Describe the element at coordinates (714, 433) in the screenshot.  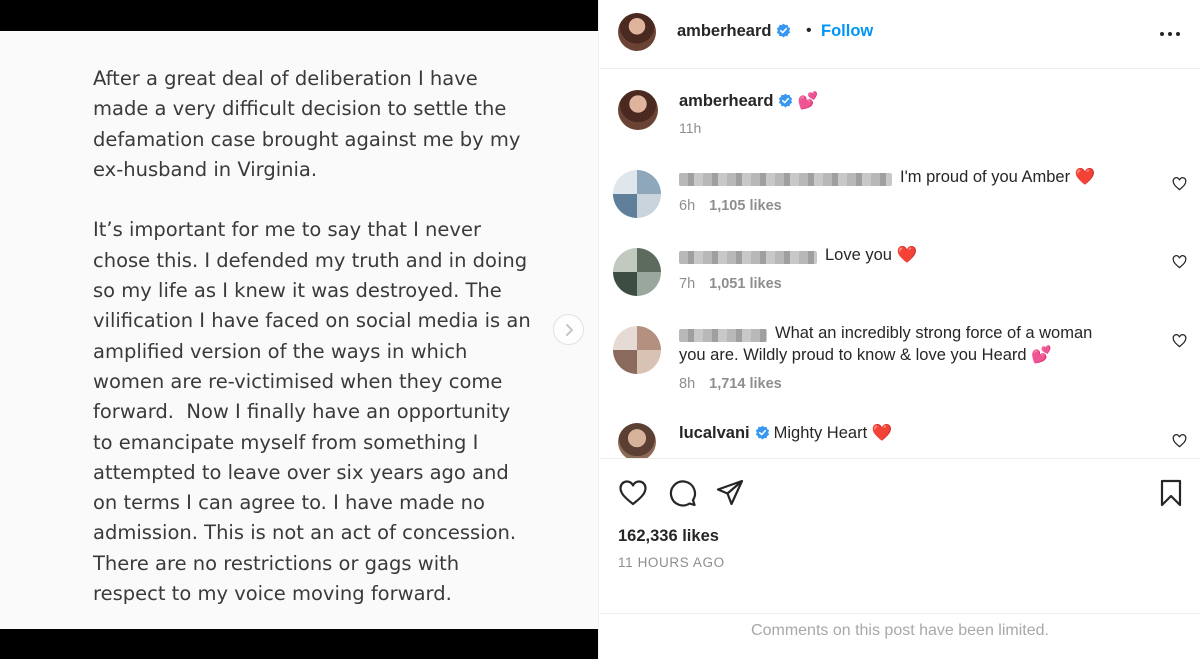
I see `comment-username: lucalvani` at that location.